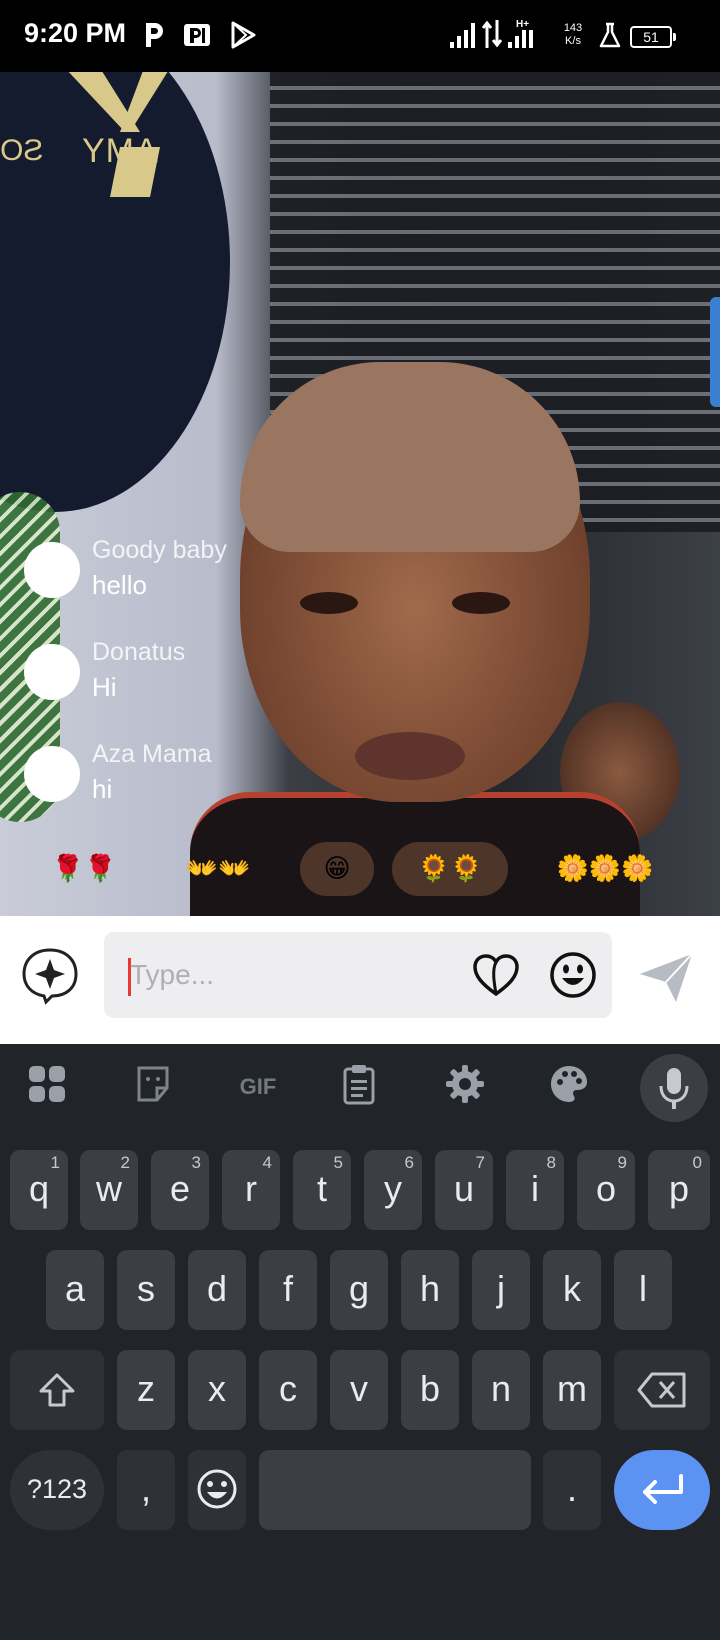  Describe the element at coordinates (610, 38) in the screenshot. I see `lab-flask-icon` at that location.